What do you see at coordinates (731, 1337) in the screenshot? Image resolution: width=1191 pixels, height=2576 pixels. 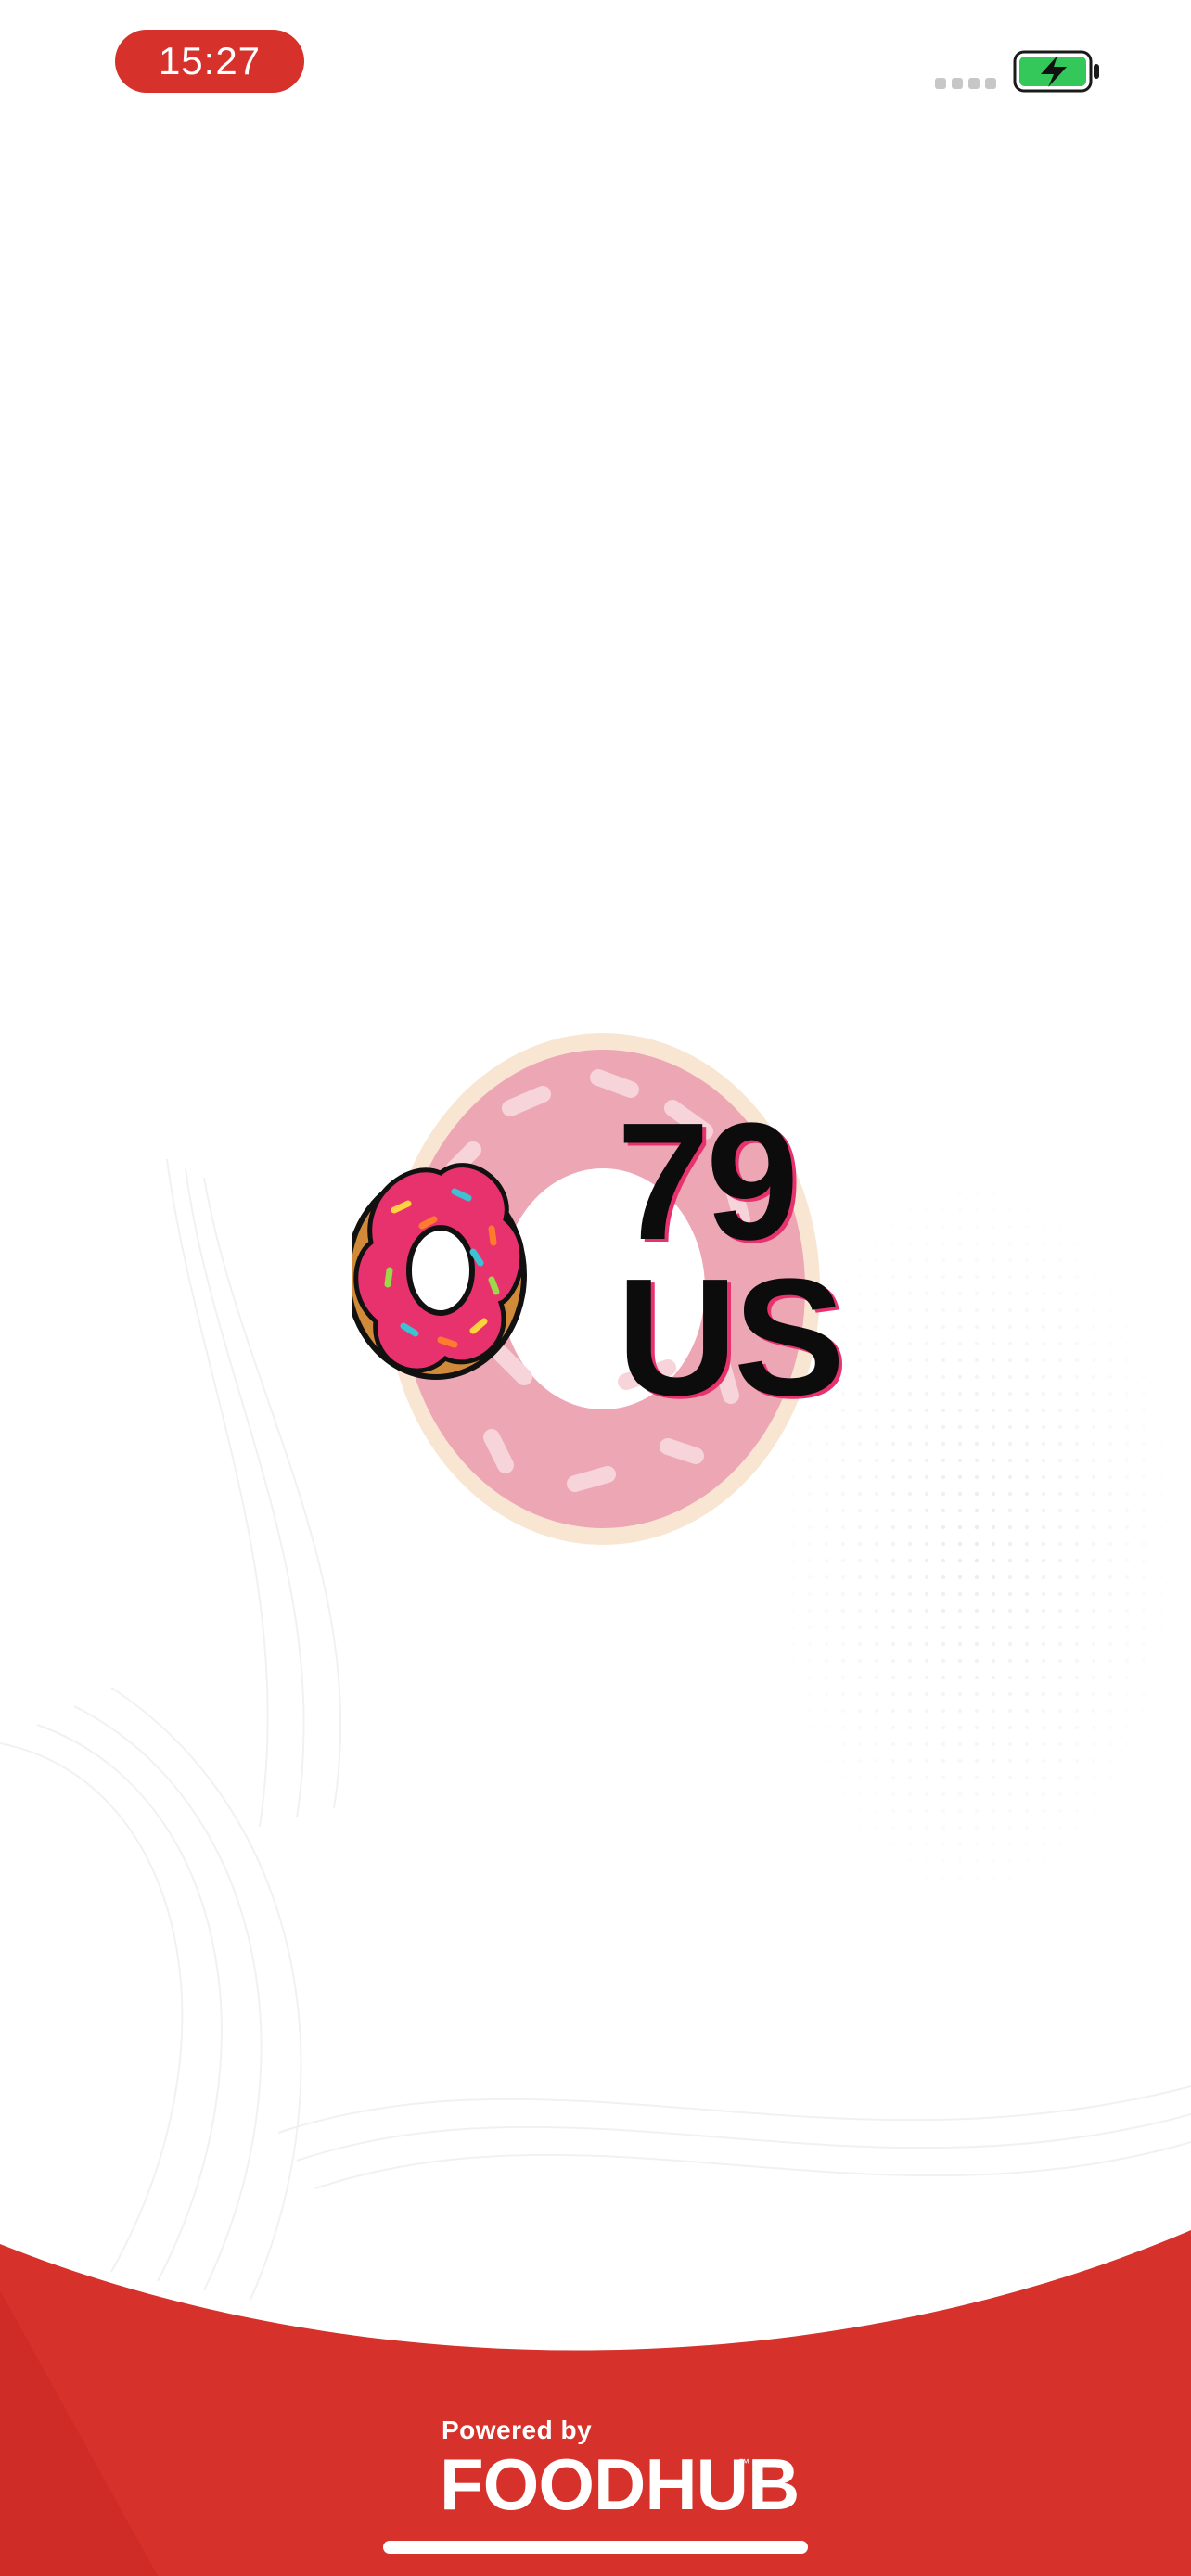 I see `brand-suffix: US` at bounding box center [731, 1337].